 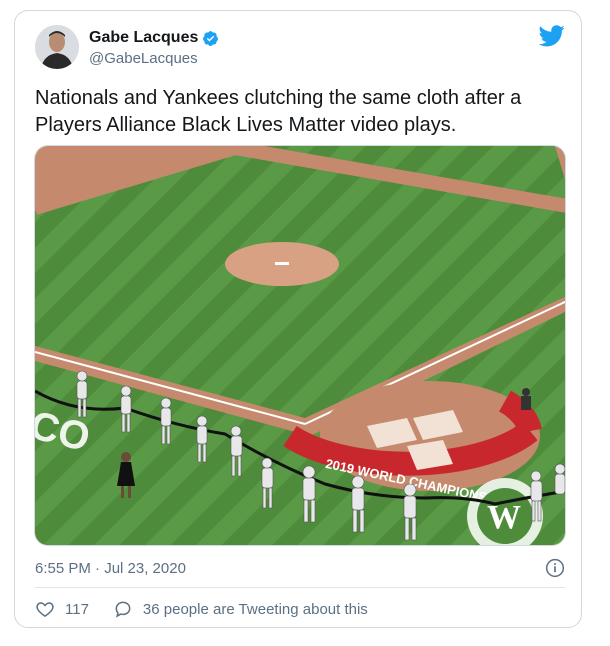 What do you see at coordinates (555, 568) in the screenshot?
I see `info-icon` at bounding box center [555, 568].